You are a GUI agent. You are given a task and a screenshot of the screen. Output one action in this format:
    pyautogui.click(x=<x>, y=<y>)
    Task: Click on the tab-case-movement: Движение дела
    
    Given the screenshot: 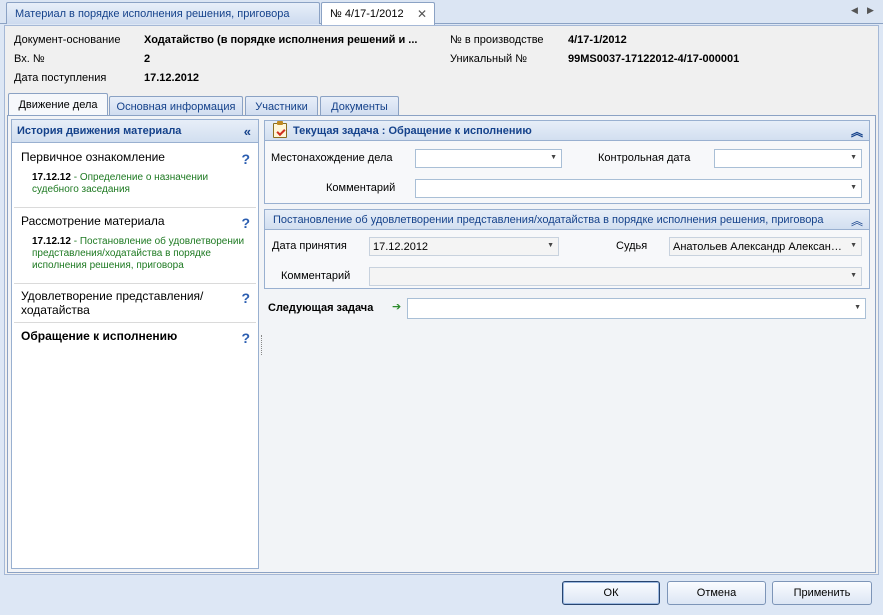 What is the action you would take?
    pyautogui.click(x=58, y=104)
    